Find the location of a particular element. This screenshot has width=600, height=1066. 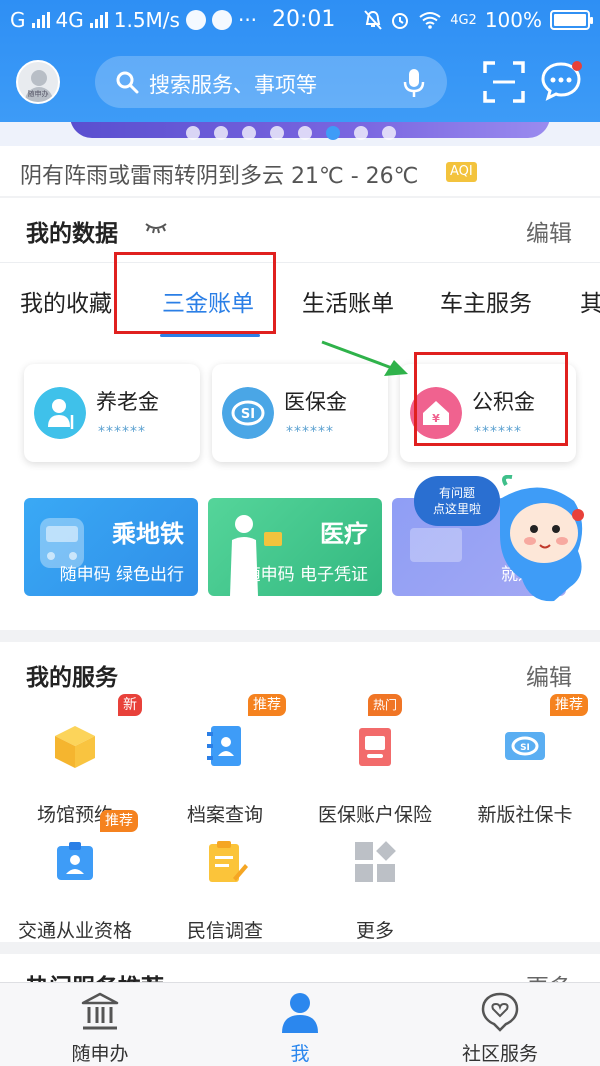

nav-label: 随申办 is located at coordinates (100, 1054).